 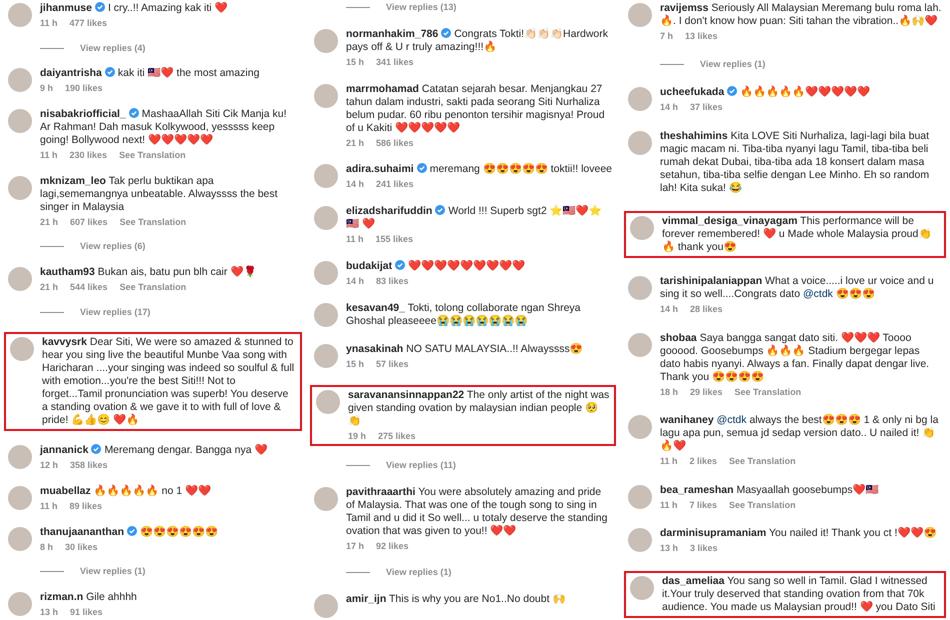 What do you see at coordinates (704, 548) in the screenshot?
I see `like-count: 3 likes` at bounding box center [704, 548].